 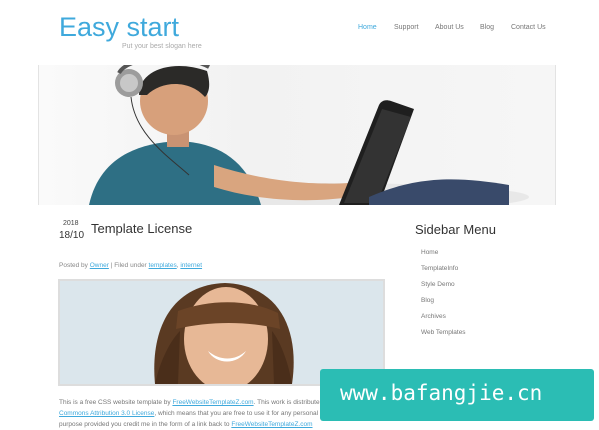 I want to click on sidebar-item-style-demo: Style Demo, so click(x=443, y=289).